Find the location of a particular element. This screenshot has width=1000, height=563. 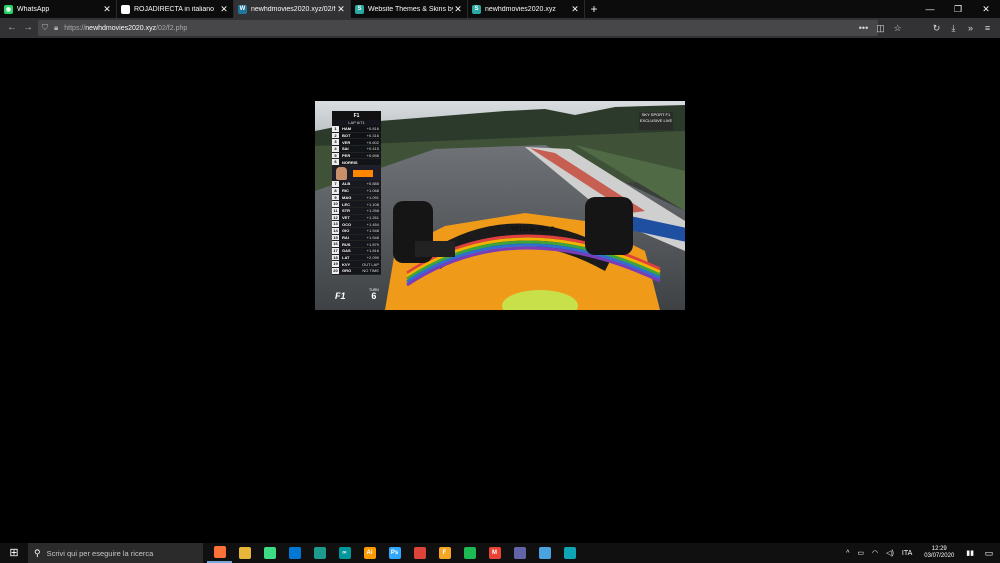

browser-tab: Snewhdmovies2020.xyz ✕ is located at coordinates (526, 9).